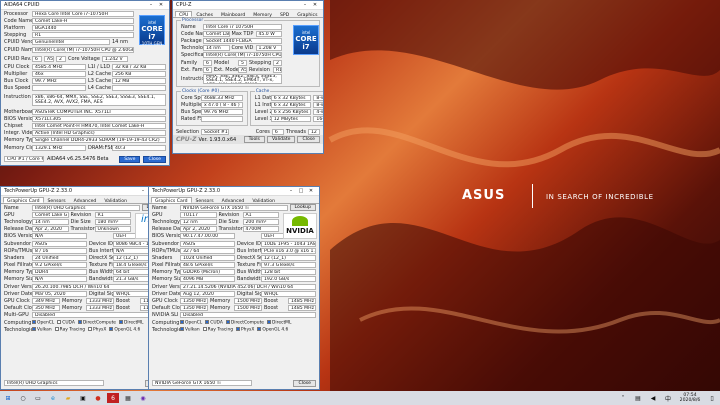  Describe the element at coordinates (53, 398) in the screenshot. I see `edge-icon: e` at that location.